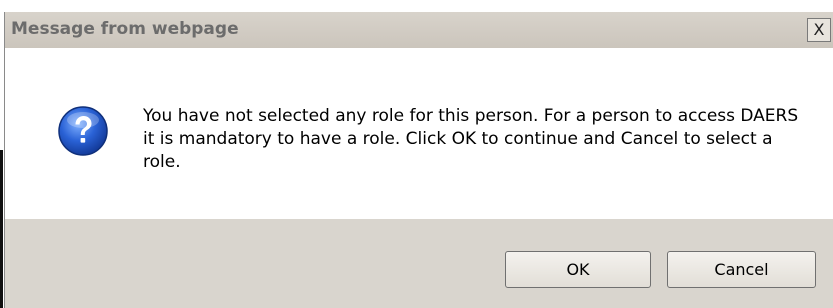 The width and height of the screenshot is (833, 308). I want to click on close-icon: X, so click(819, 29).